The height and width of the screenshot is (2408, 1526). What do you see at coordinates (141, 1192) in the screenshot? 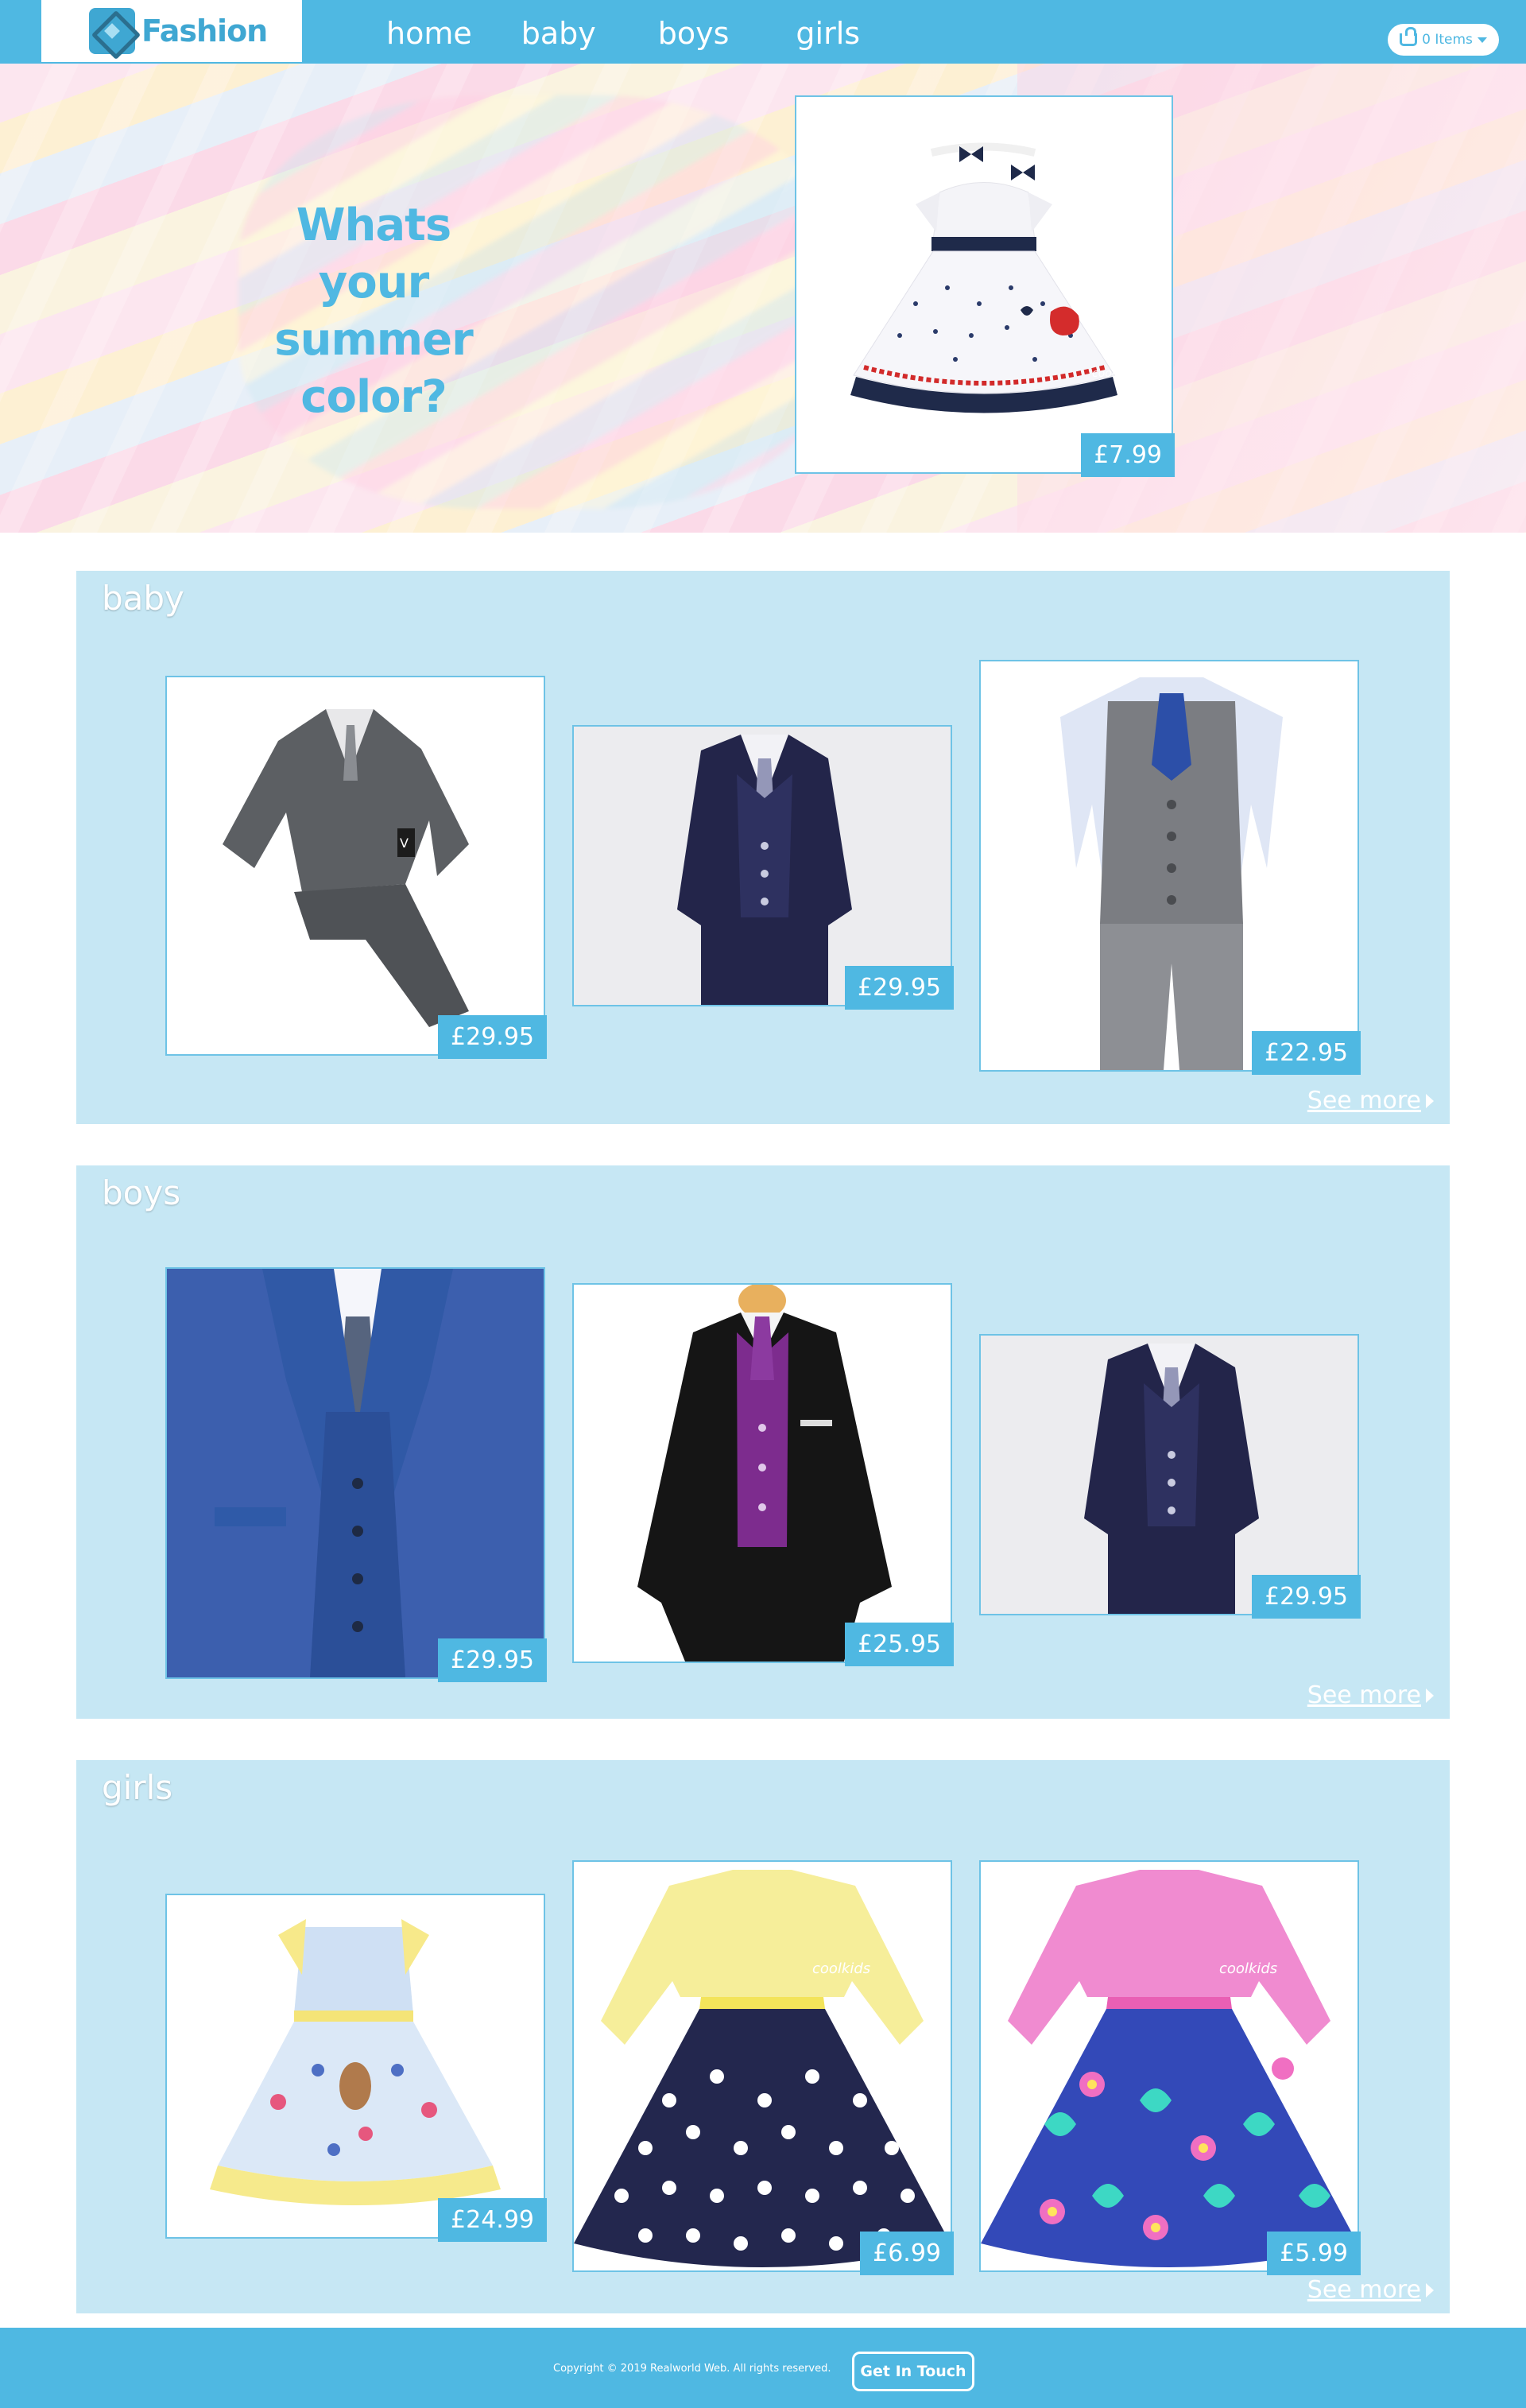
I see `section-title: boys` at bounding box center [141, 1192].